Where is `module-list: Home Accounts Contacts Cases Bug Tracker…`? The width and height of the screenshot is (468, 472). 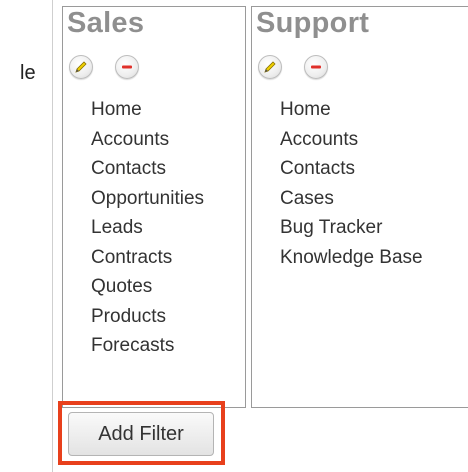
module-list: Home Accounts Contacts Cases Bug Tracker… is located at coordinates (351, 183).